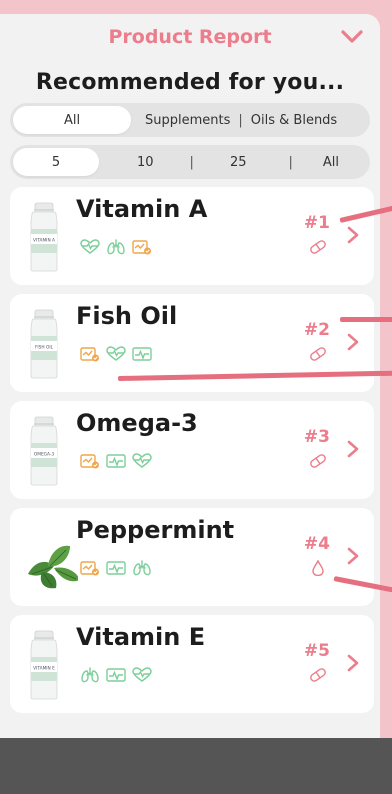 The width and height of the screenshot is (392, 794). I want to click on header: Product Report, so click(190, 37).